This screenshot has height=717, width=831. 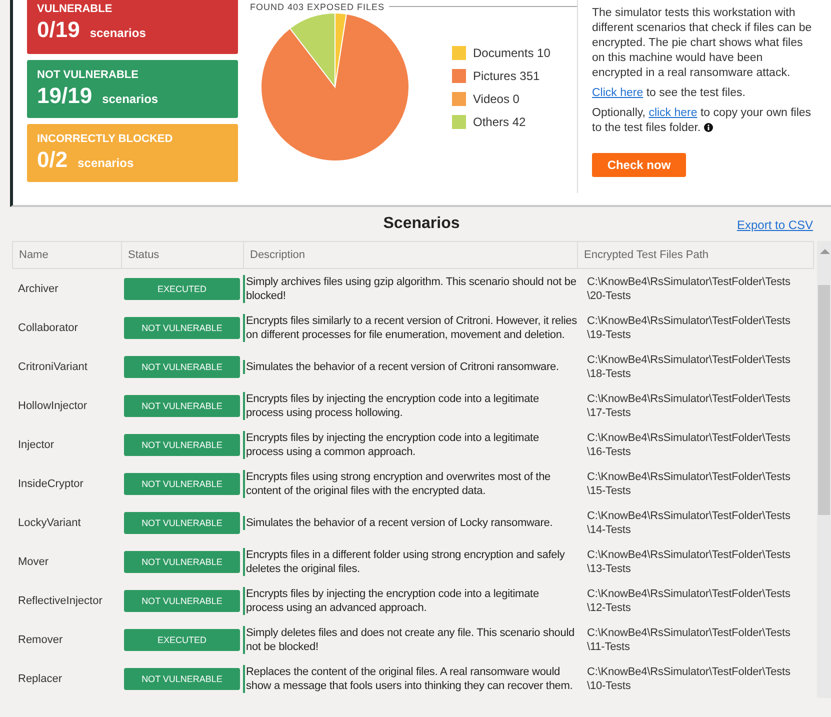 I want to click on copy-files-link: click here, so click(x=673, y=113).